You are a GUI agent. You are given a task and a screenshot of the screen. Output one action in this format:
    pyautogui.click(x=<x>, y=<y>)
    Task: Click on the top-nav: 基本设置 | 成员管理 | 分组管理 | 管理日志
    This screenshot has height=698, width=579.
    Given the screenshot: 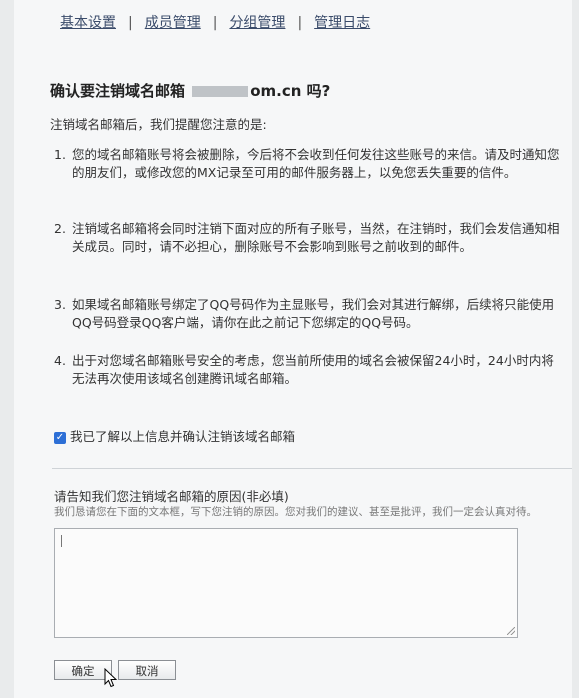 What is the action you would take?
    pyautogui.click(x=215, y=22)
    